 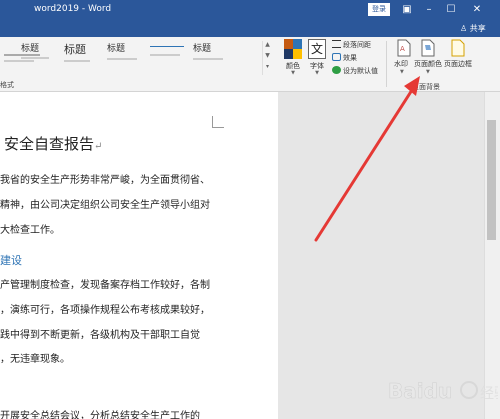 What do you see at coordinates (336, 57) in the screenshot?
I see `effects-icon` at bounding box center [336, 57].